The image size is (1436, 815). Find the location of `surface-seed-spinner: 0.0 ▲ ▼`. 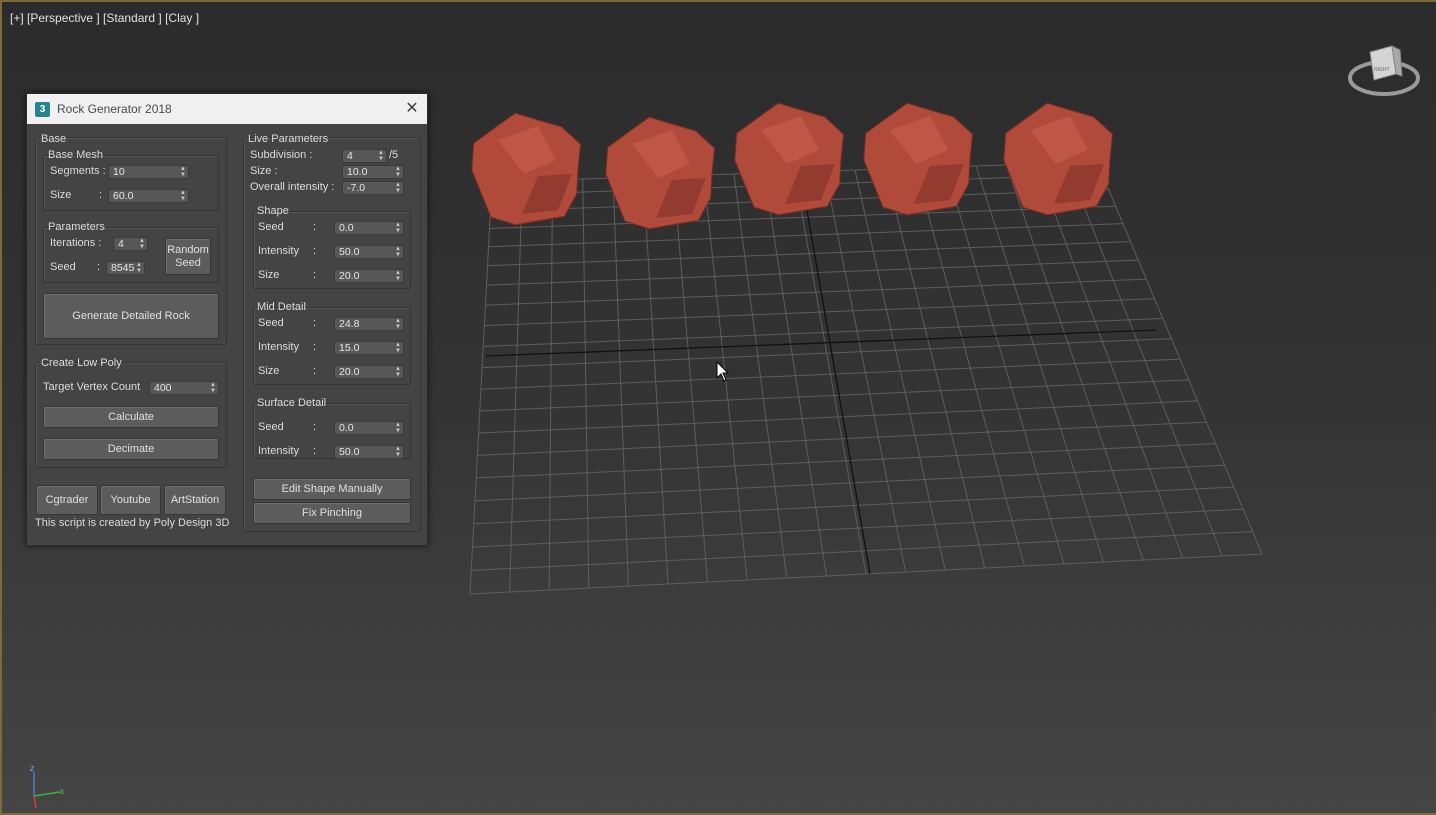

surface-seed-spinner: 0.0 ▲ ▼ is located at coordinates (369, 428).